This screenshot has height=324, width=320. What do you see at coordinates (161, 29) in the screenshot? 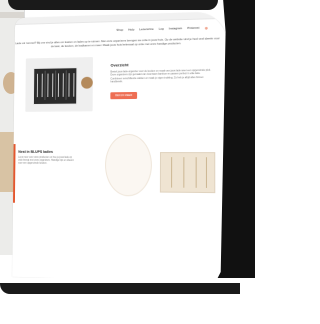
I see `nav-item-log: Log` at bounding box center [161, 29].